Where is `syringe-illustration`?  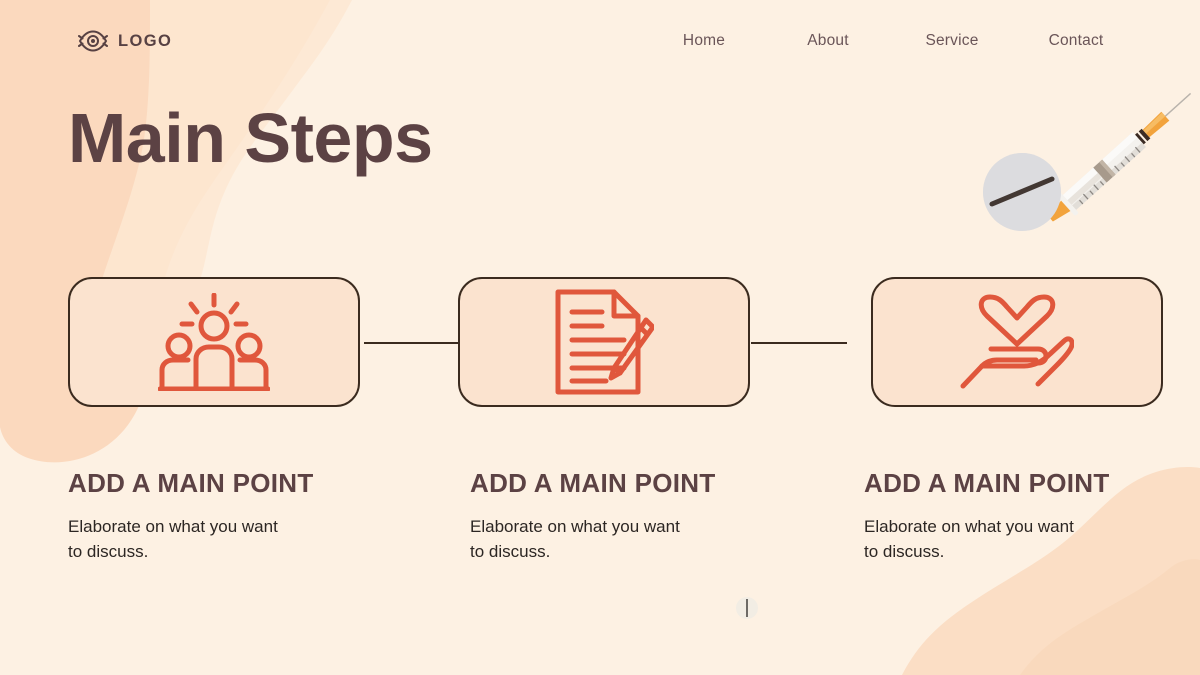 syringe-illustration is located at coordinates (1120, 157).